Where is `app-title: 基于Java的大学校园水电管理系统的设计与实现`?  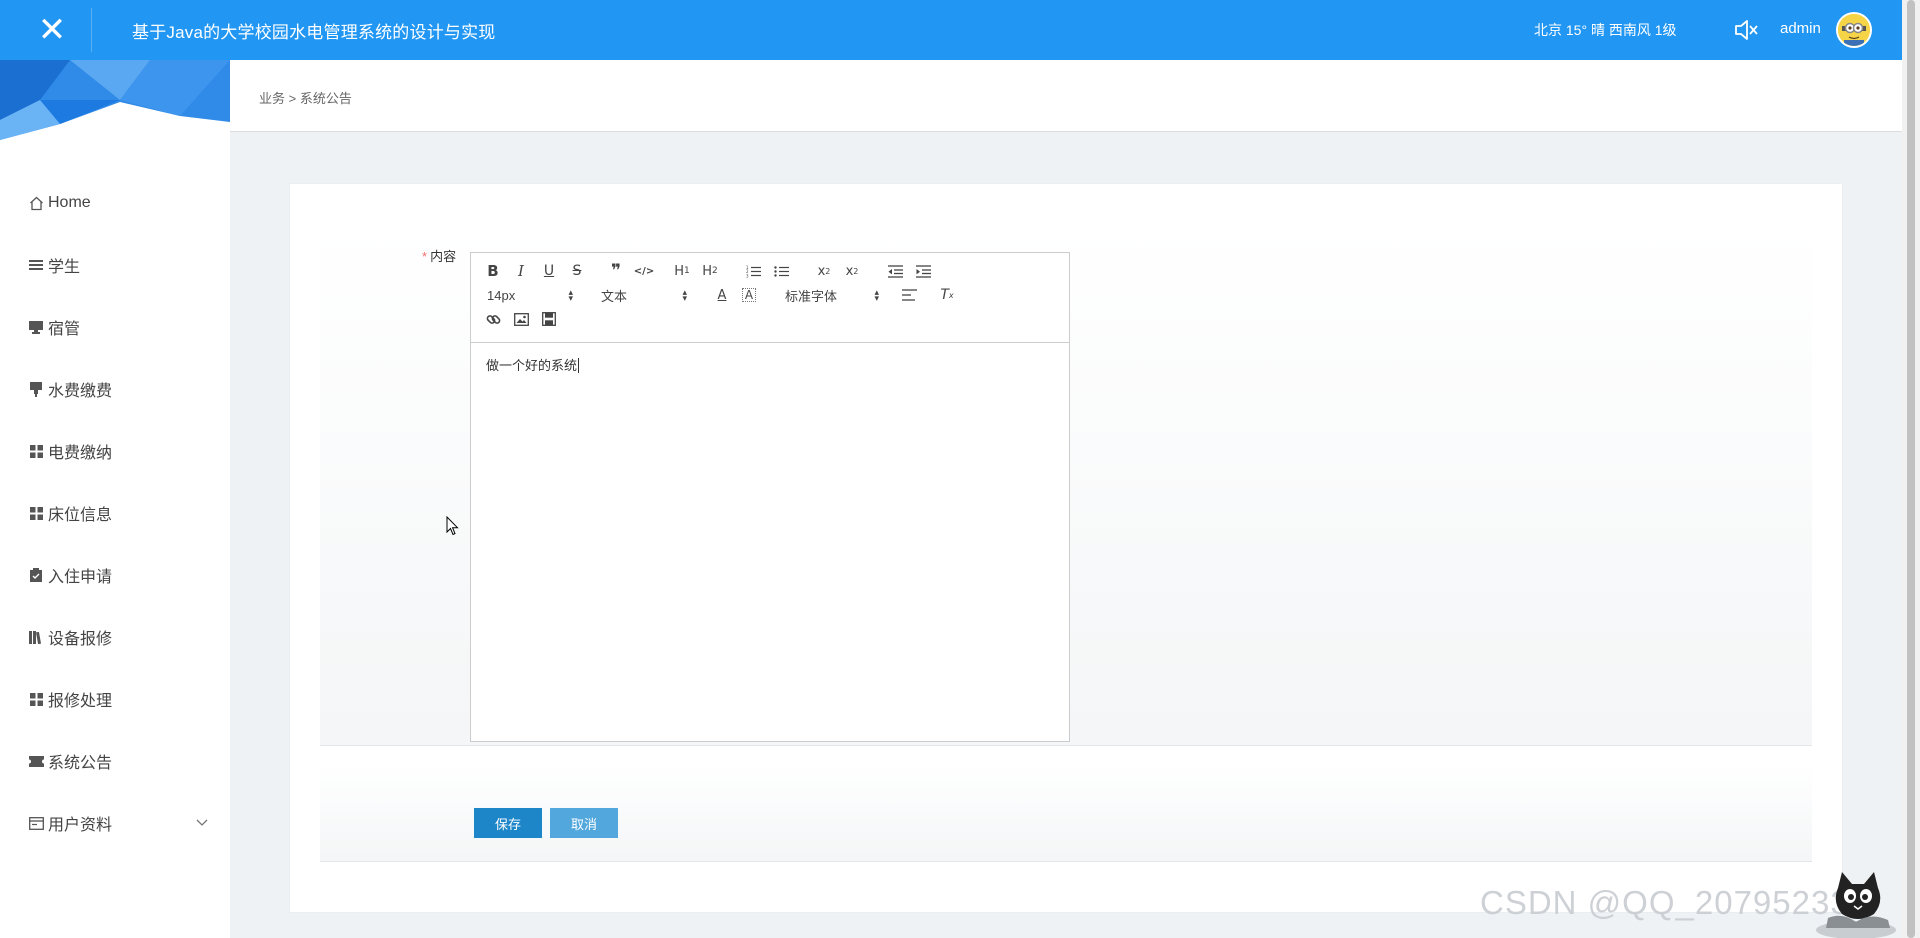 app-title: 基于Java的大学校园水电管理系统的设计与实现 is located at coordinates (314, 32).